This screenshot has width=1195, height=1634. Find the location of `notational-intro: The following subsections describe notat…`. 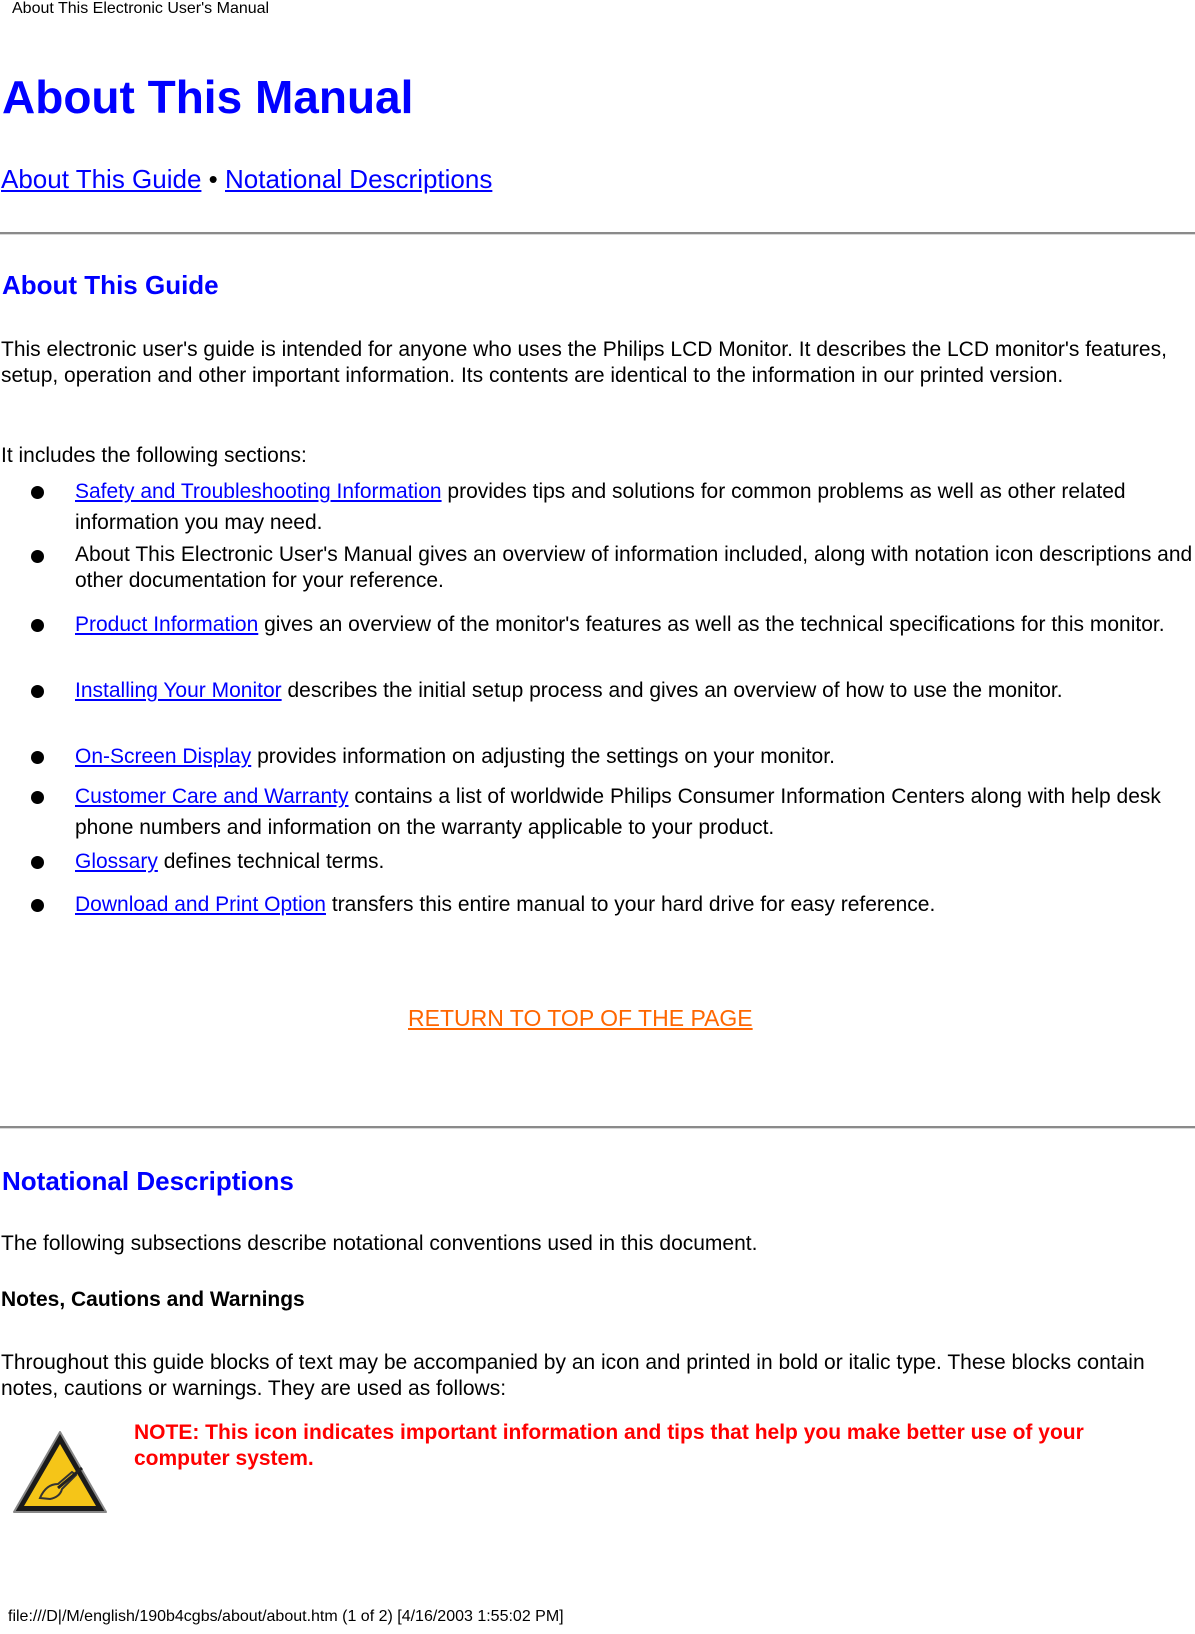

notational-intro: The following subsections describe notat… is located at coordinates (379, 1243).